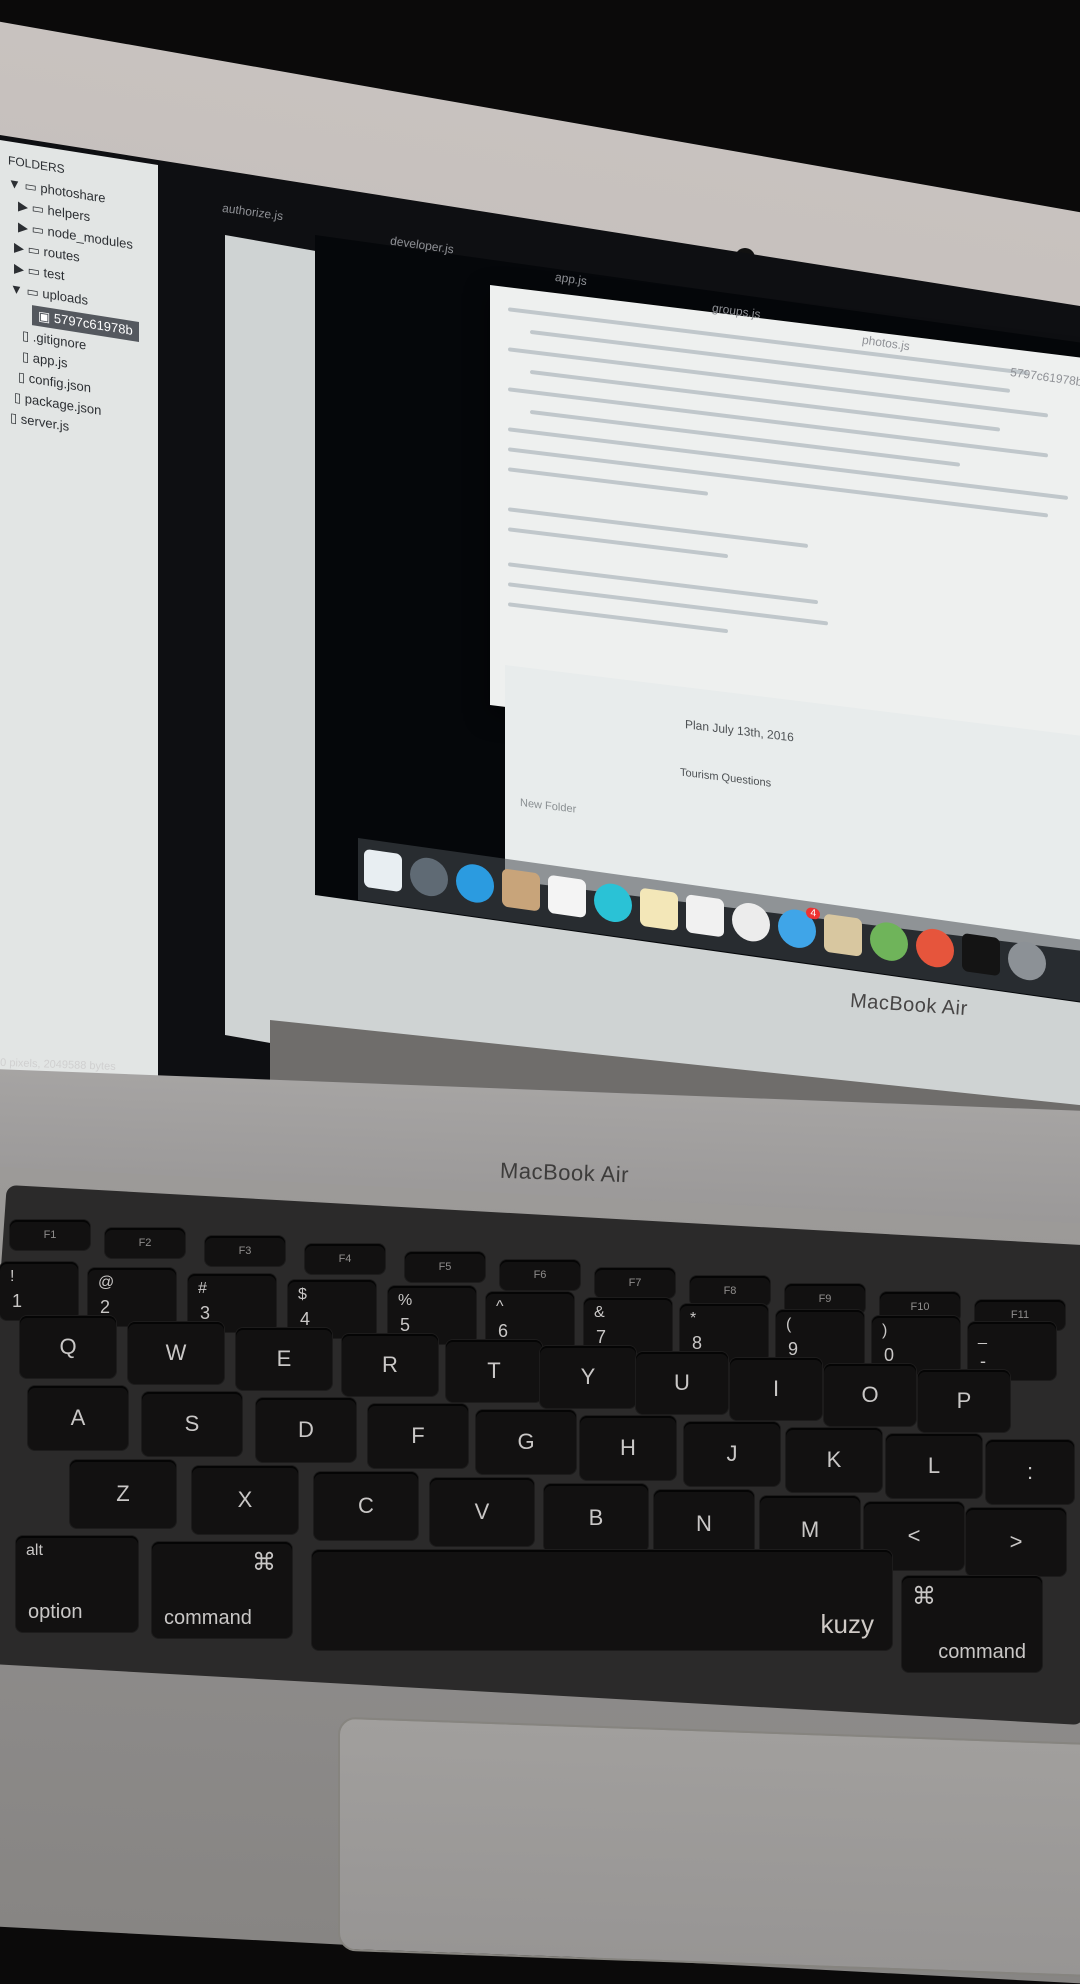 The width and height of the screenshot is (1080, 1984). Describe the element at coordinates (39, 422) in the screenshot. I see `tree-item-server-js: ▯ server.js` at that location.